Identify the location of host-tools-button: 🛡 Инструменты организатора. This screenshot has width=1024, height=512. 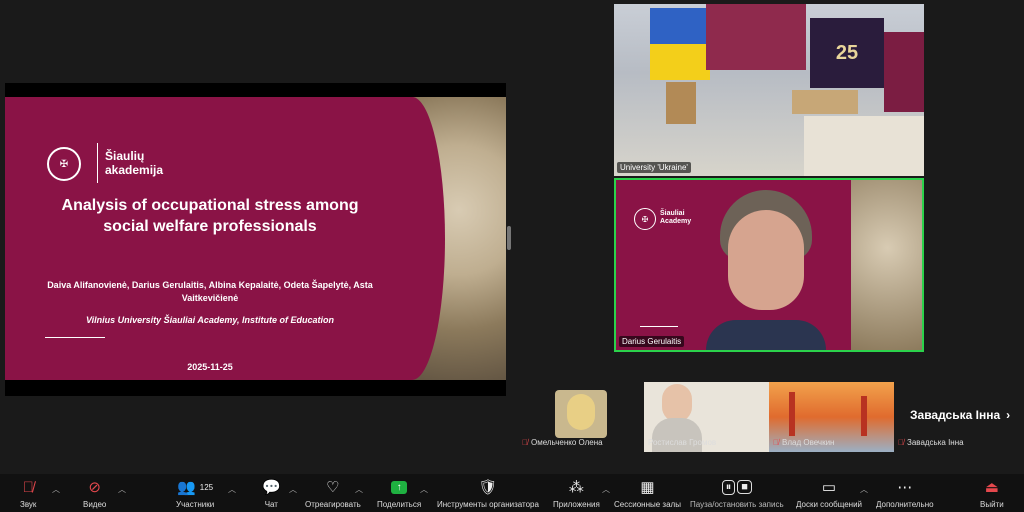
(488, 493).